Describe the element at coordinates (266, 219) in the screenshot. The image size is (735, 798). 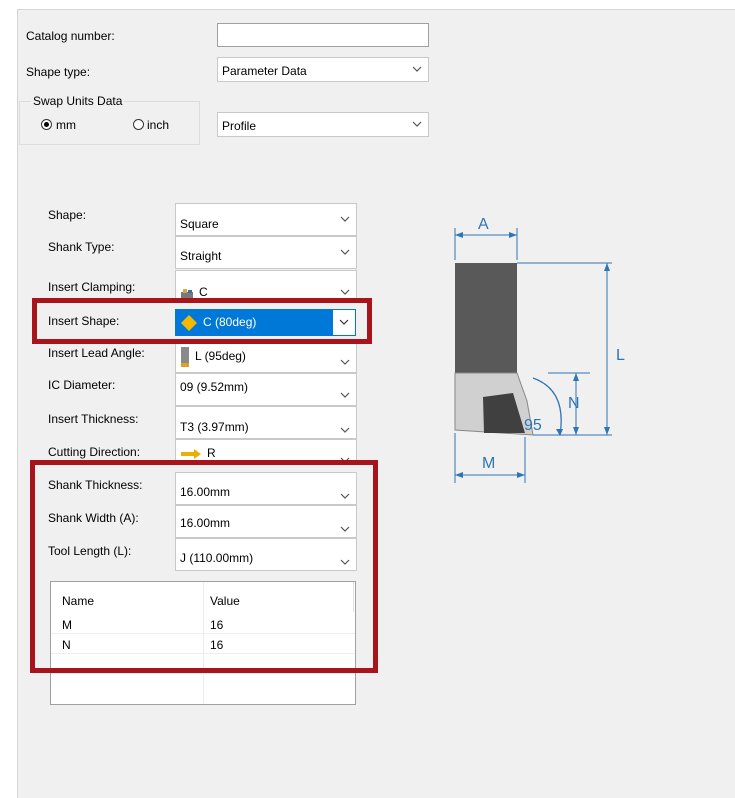
I see `shape-dropdown: Square` at that location.